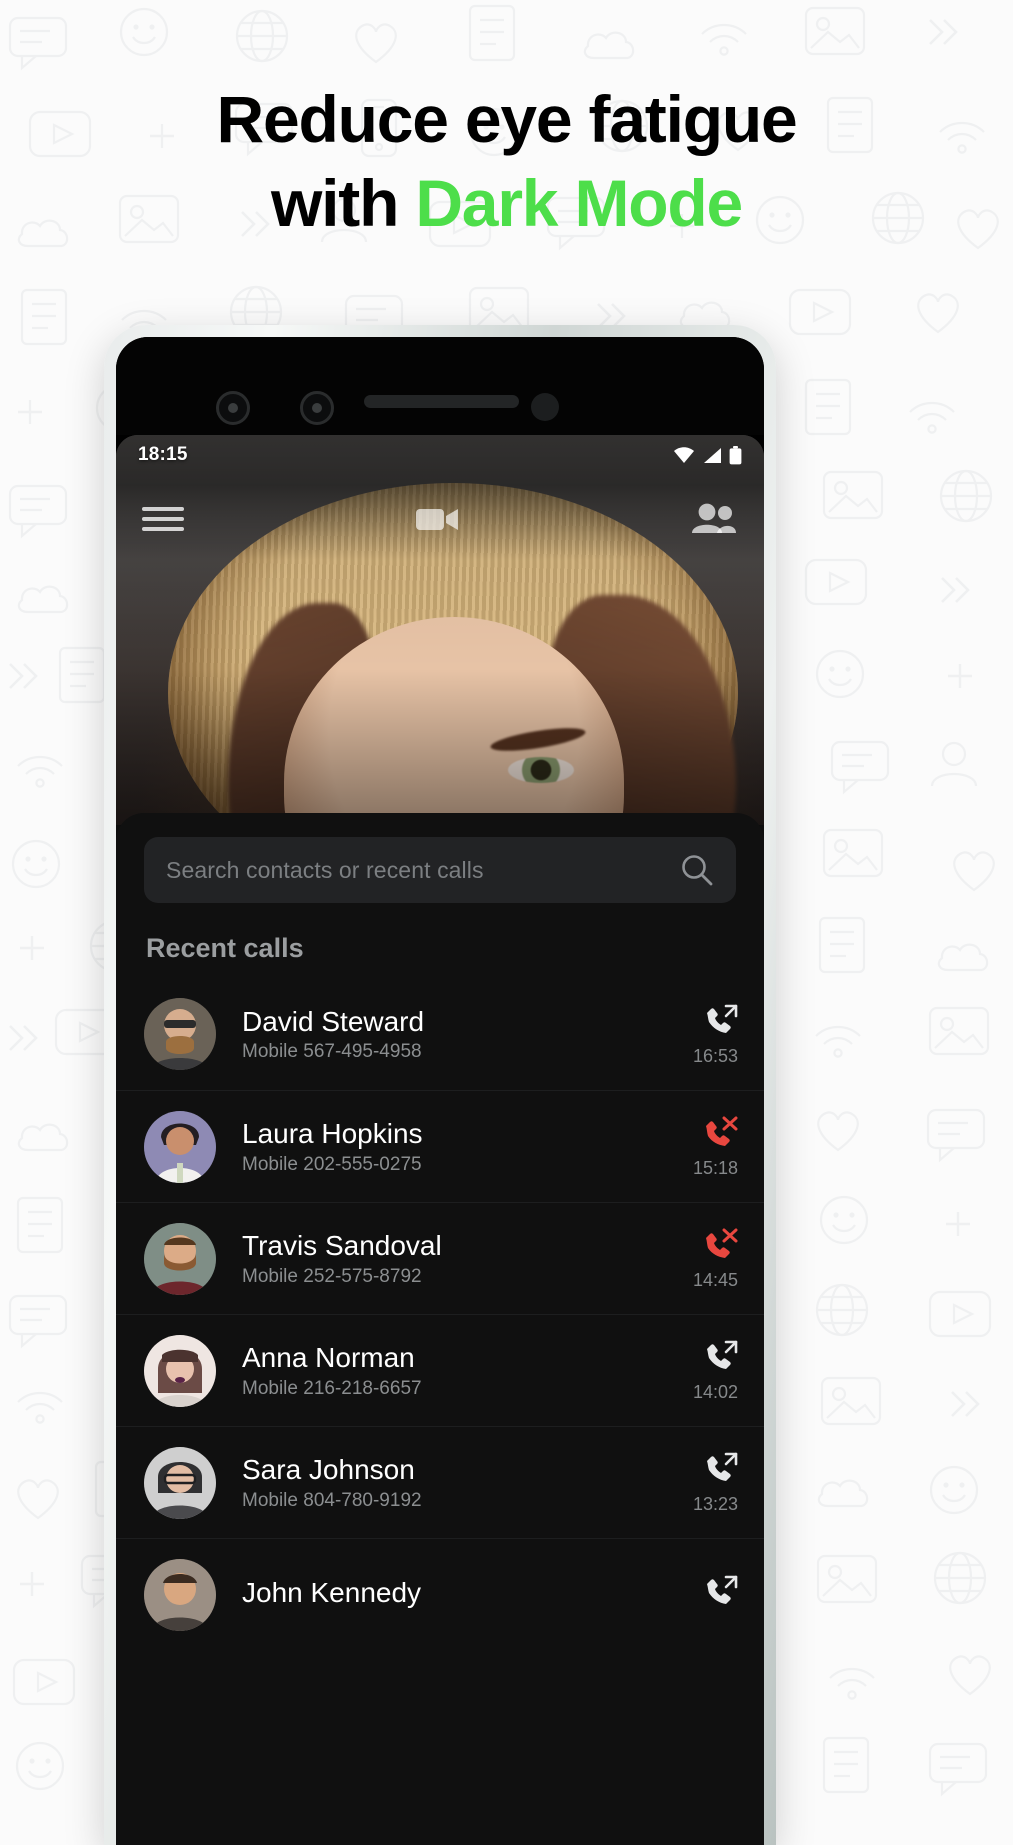 The image size is (1013, 1845). I want to click on app-top-bar, so click(440, 519).